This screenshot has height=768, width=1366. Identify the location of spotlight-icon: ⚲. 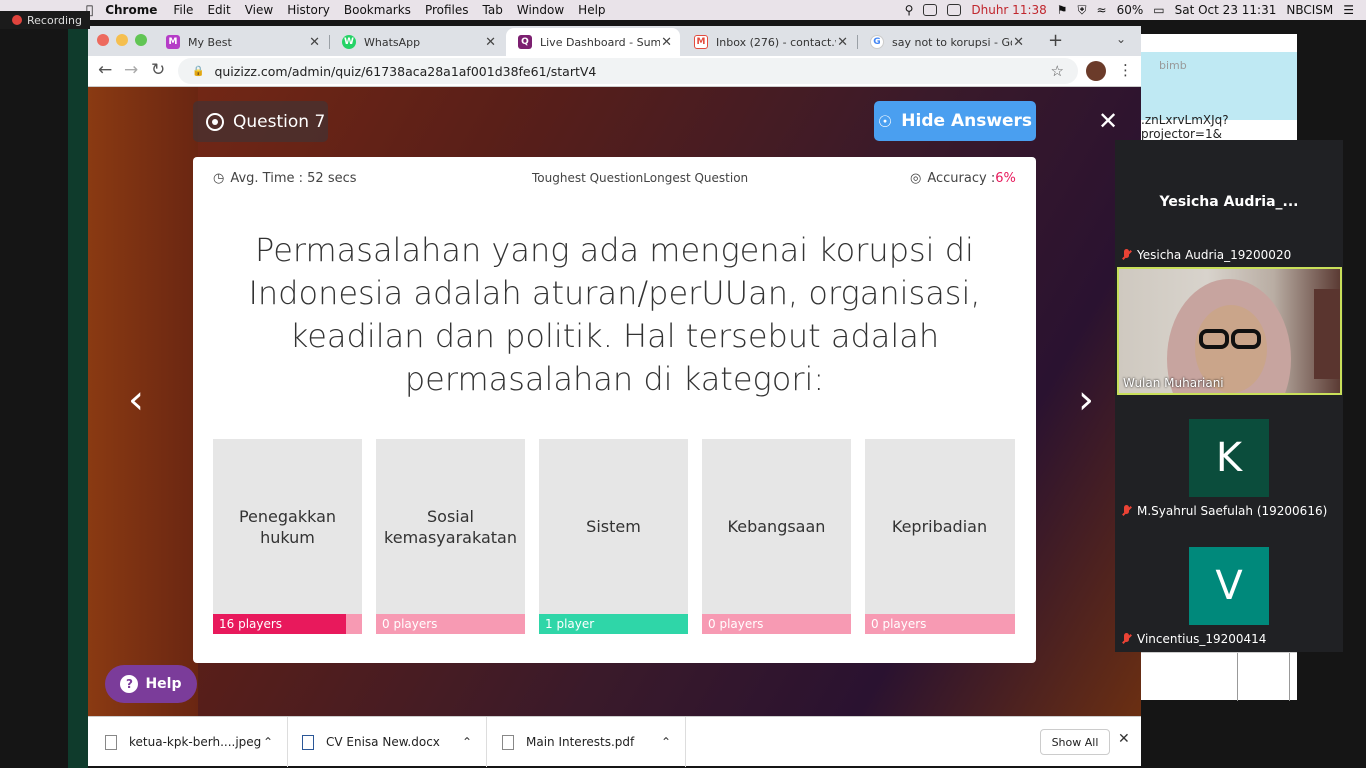
(909, 10).